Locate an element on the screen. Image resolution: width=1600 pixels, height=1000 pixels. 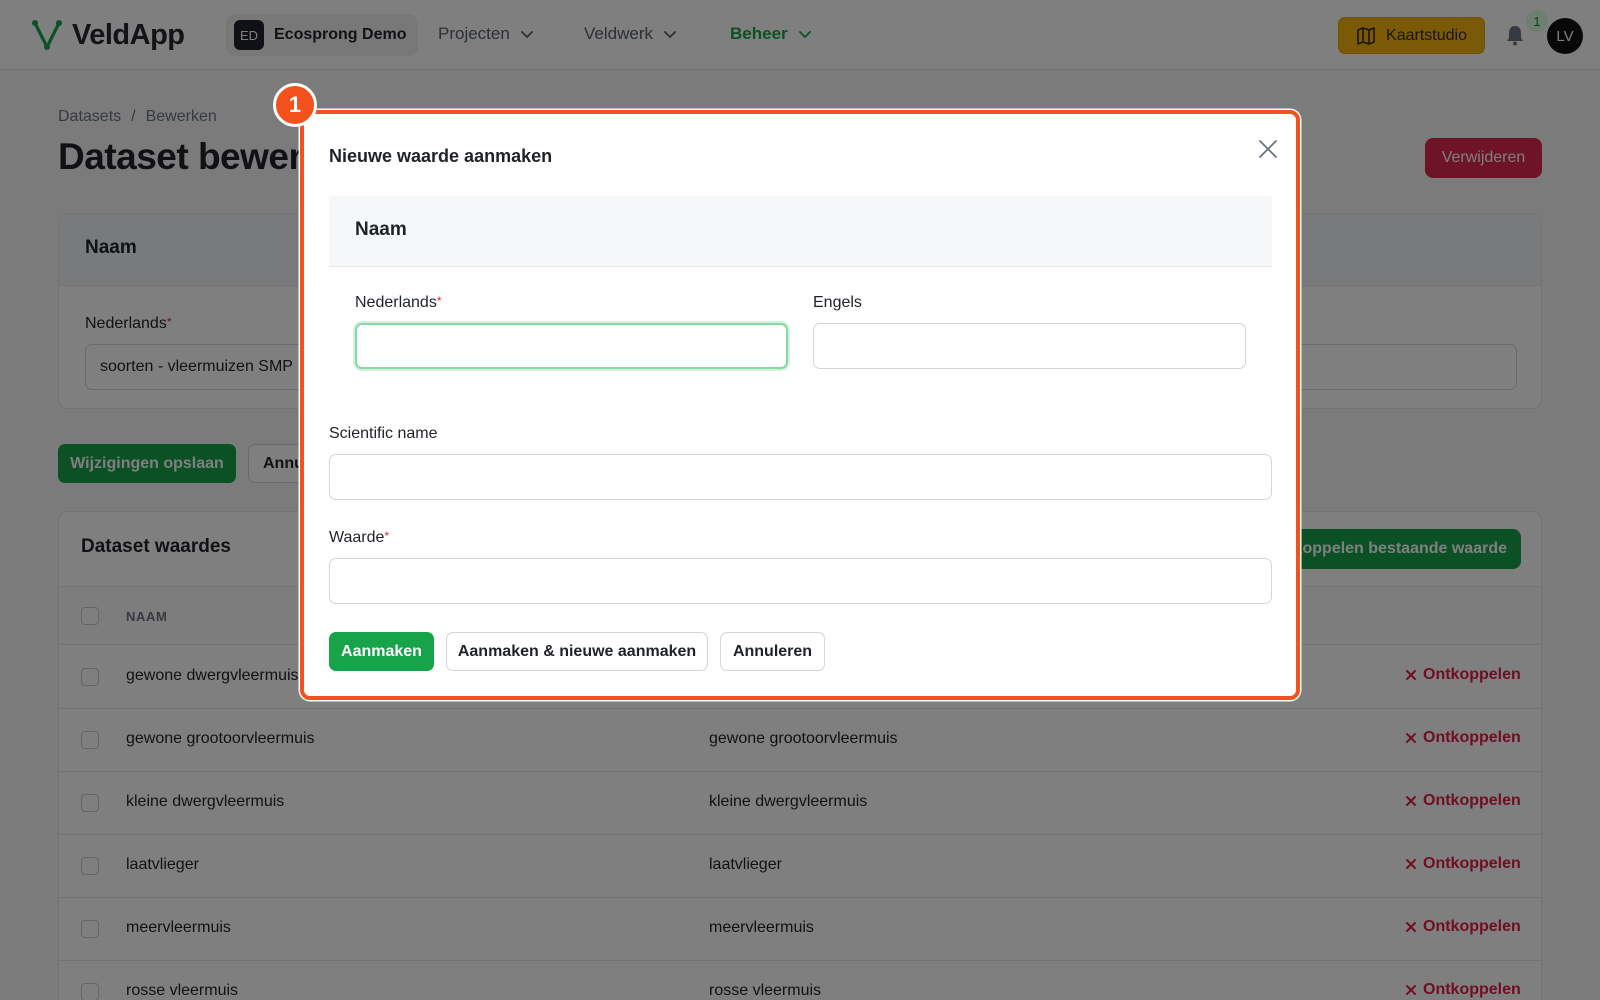
modal-nl-label: Nederlands* is located at coordinates (398, 303).